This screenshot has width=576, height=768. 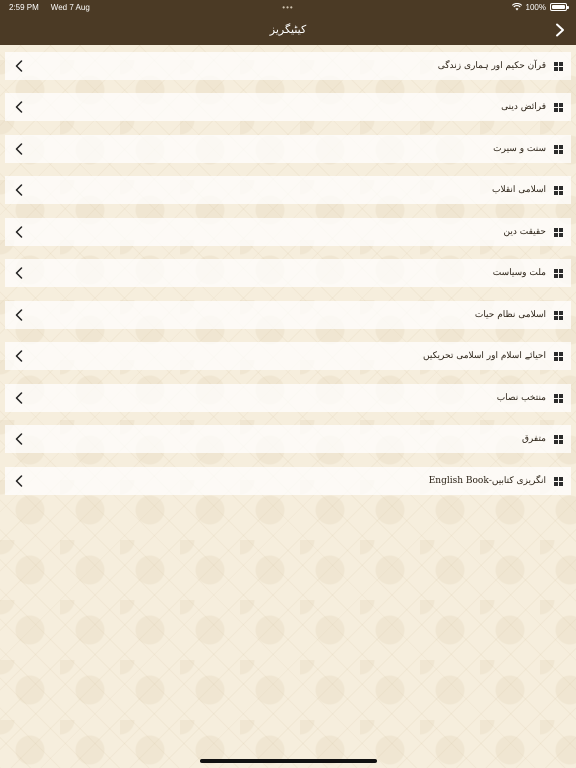 What do you see at coordinates (288, 107) in the screenshot?
I see `category-row: فرائض دینی` at bounding box center [288, 107].